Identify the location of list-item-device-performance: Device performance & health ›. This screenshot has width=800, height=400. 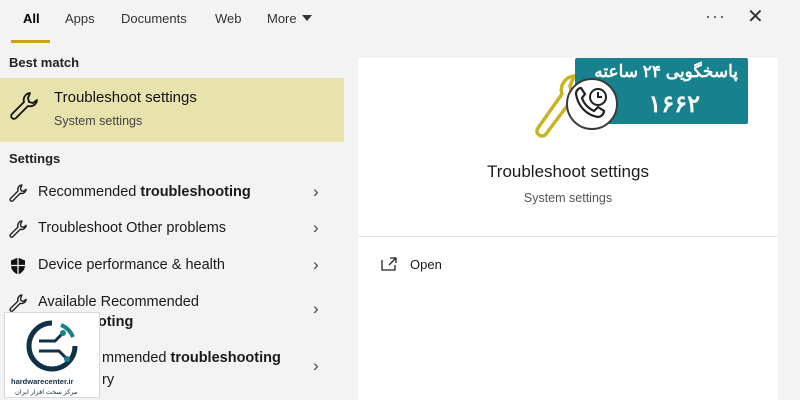
(173, 266).